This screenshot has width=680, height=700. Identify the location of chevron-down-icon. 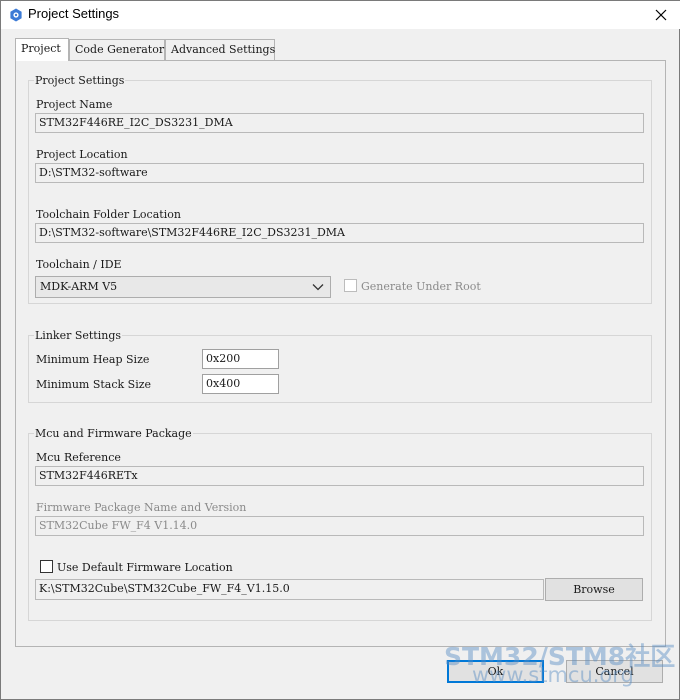
(318, 287).